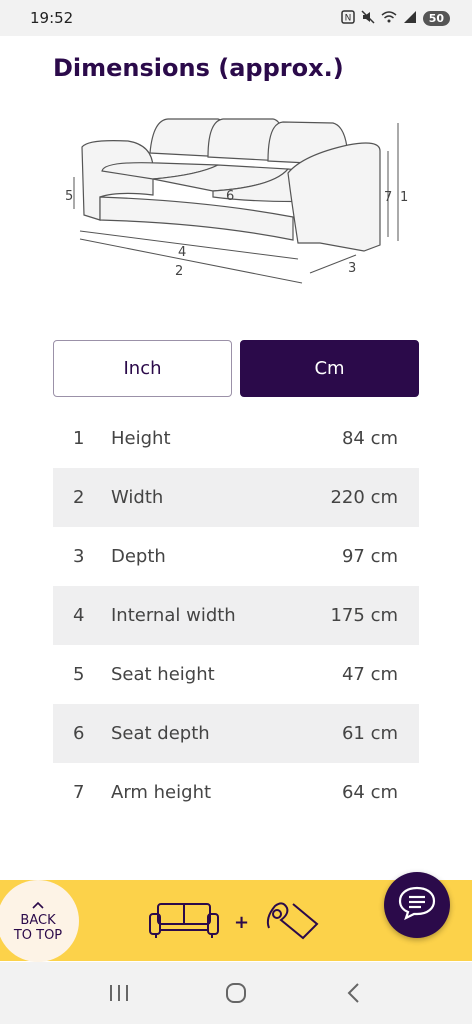 This screenshot has width=472, height=1024. Describe the element at coordinates (79, 497) in the screenshot. I see `row-number: 2` at that location.